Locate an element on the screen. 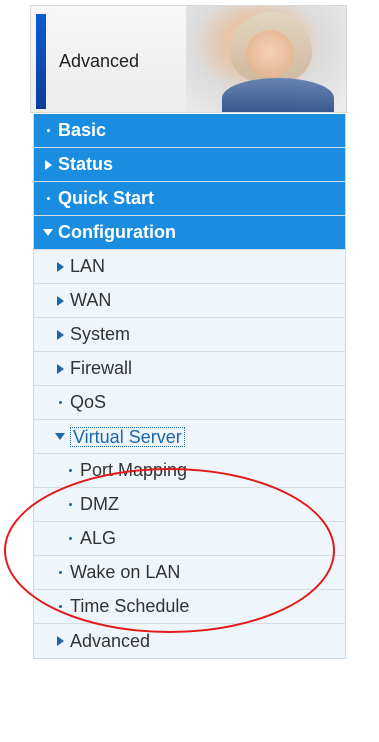 Image resolution: width=379 pixels, height=742 pixels. menu-label-status: Status is located at coordinates (86, 164).